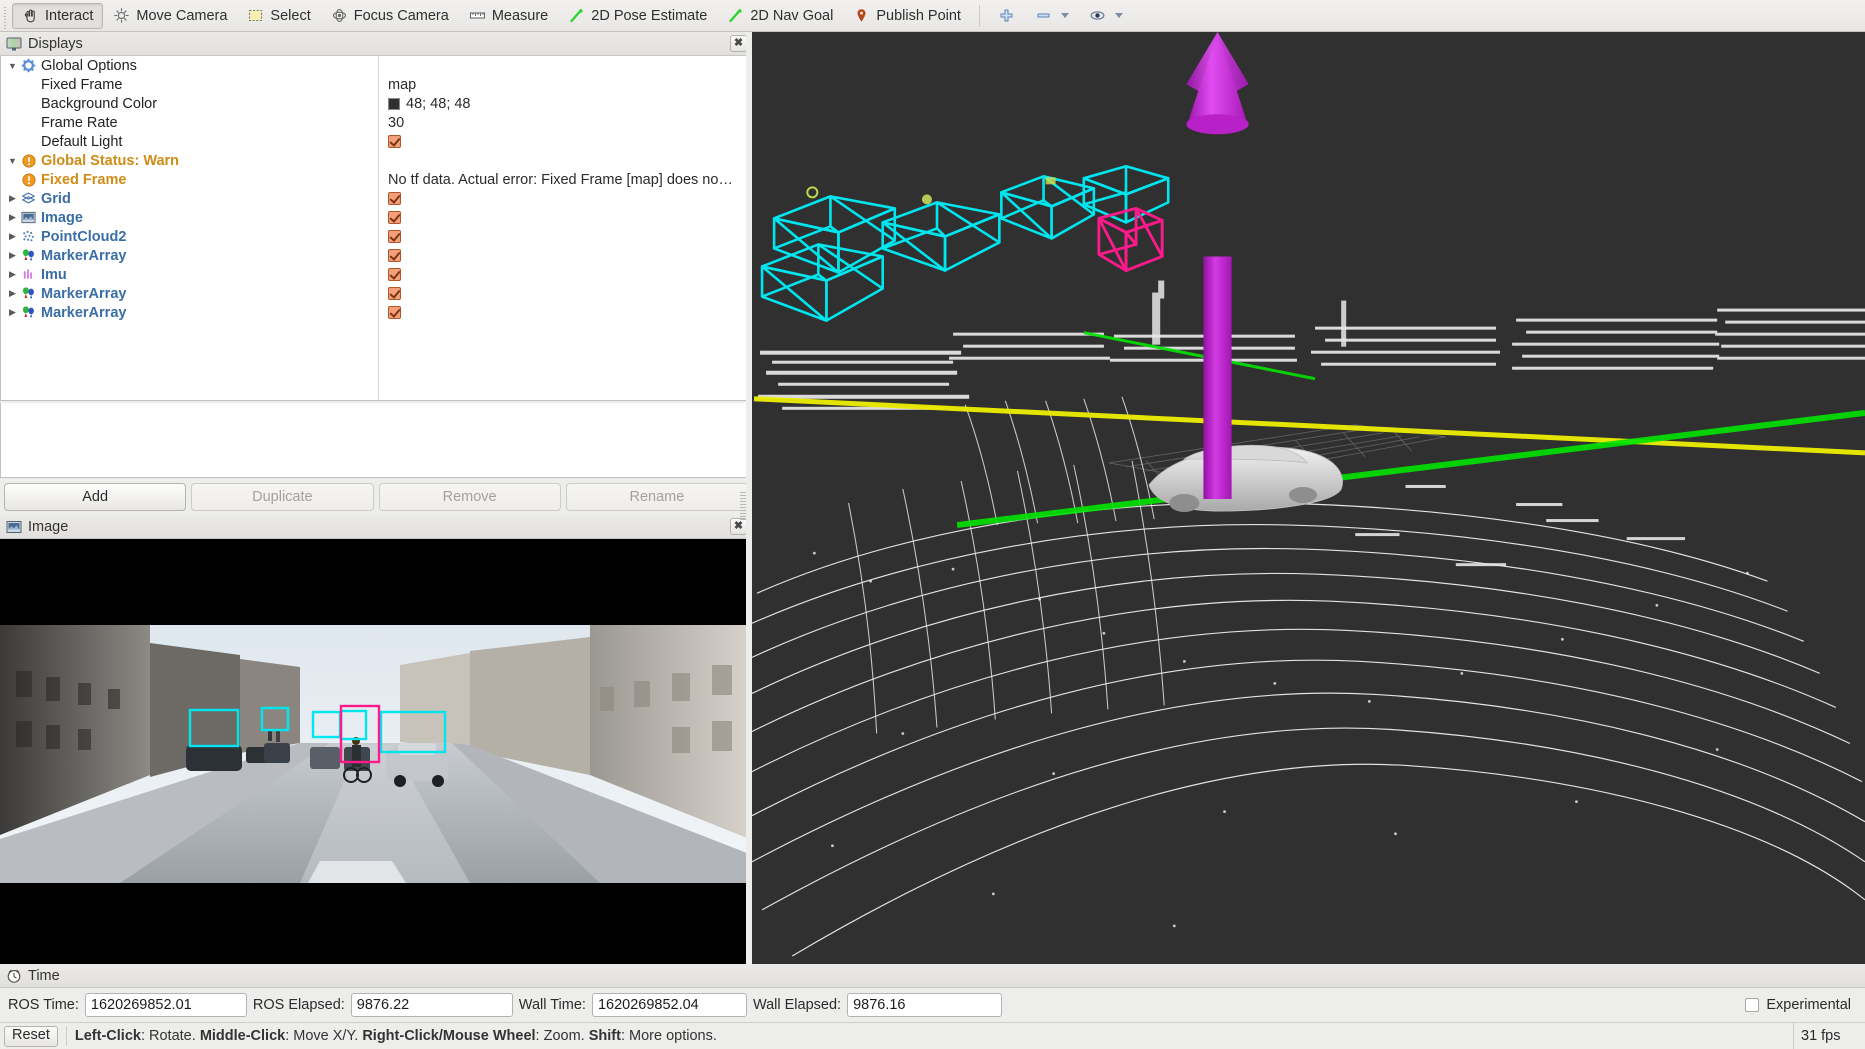 This screenshot has width=1865, height=1049. What do you see at coordinates (1106, 16) in the screenshot?
I see `visibility-button` at bounding box center [1106, 16].